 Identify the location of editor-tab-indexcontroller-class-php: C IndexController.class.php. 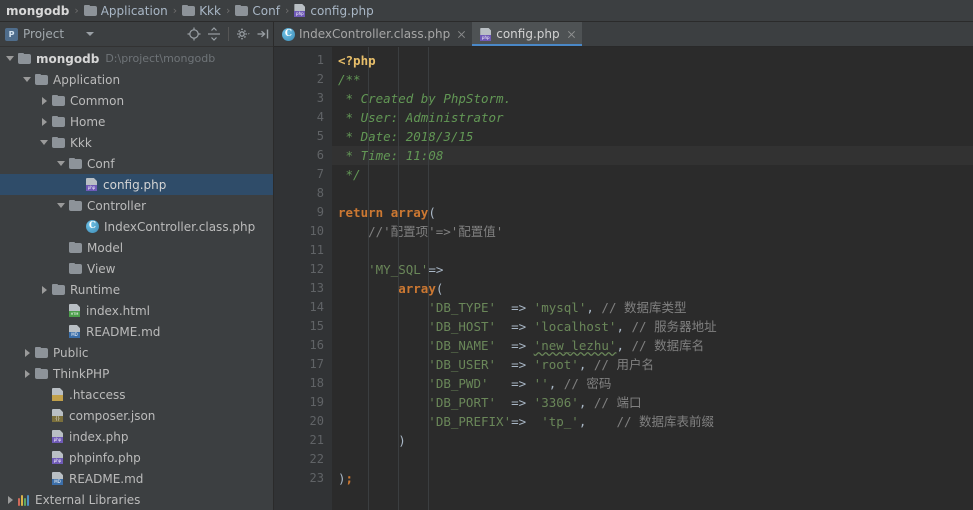
(373, 34).